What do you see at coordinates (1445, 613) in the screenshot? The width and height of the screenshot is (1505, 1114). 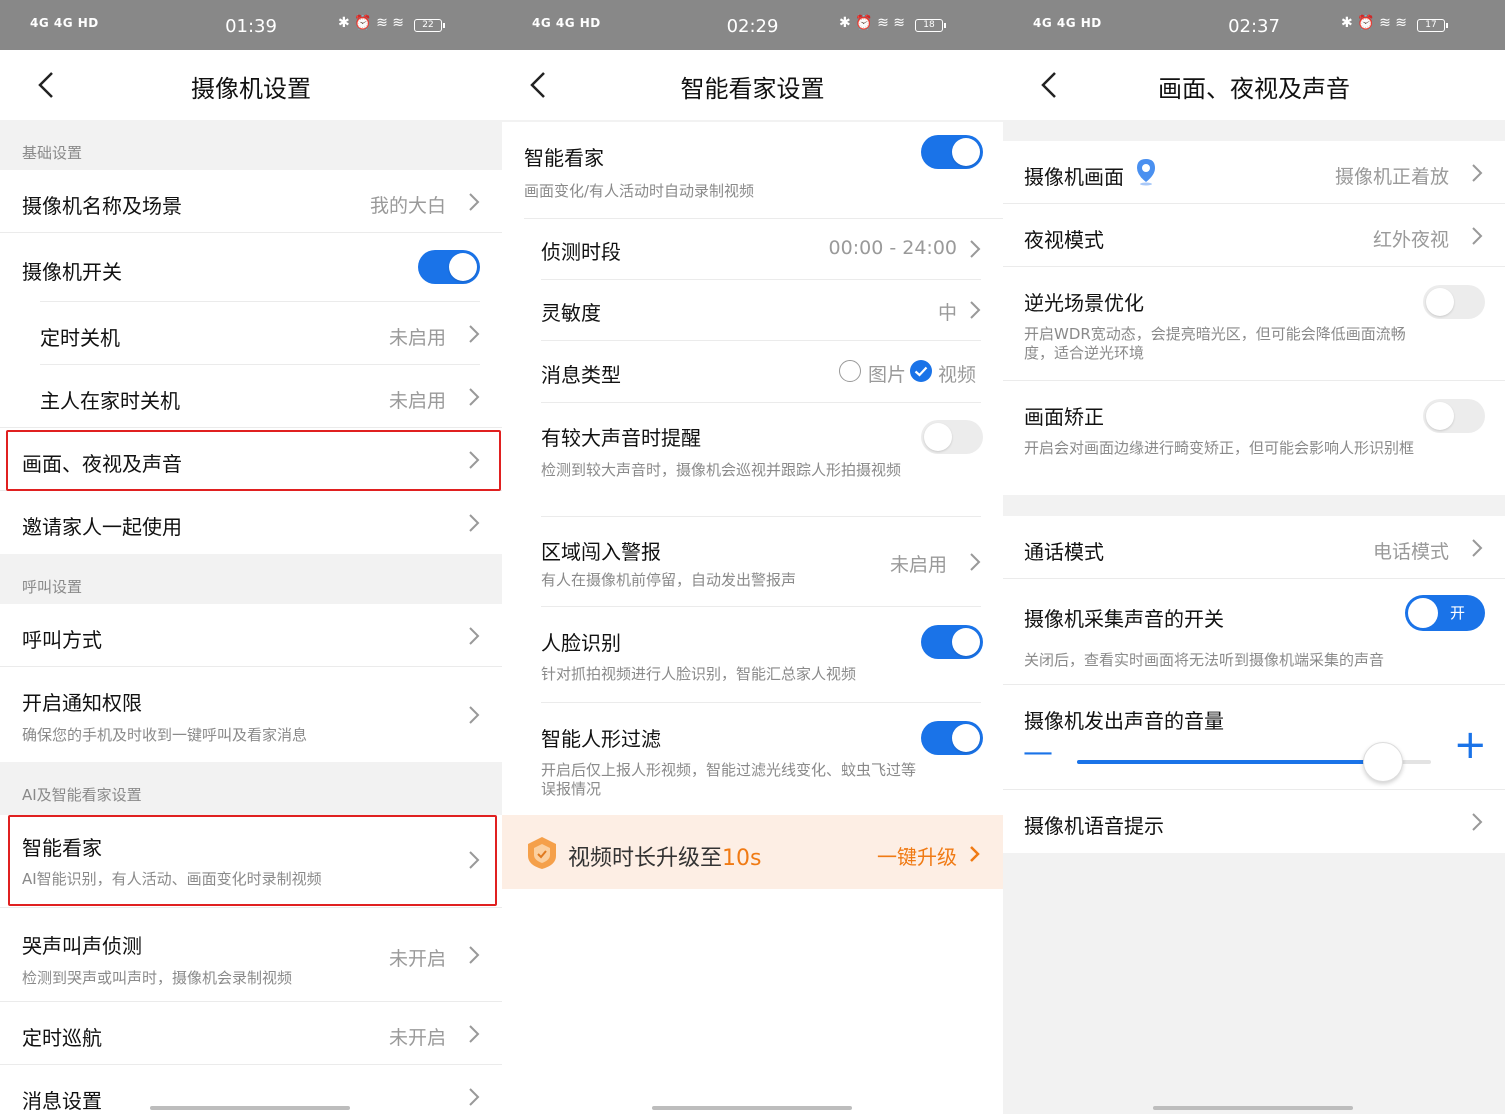 I see `mic-switch-toggle: 开` at bounding box center [1445, 613].